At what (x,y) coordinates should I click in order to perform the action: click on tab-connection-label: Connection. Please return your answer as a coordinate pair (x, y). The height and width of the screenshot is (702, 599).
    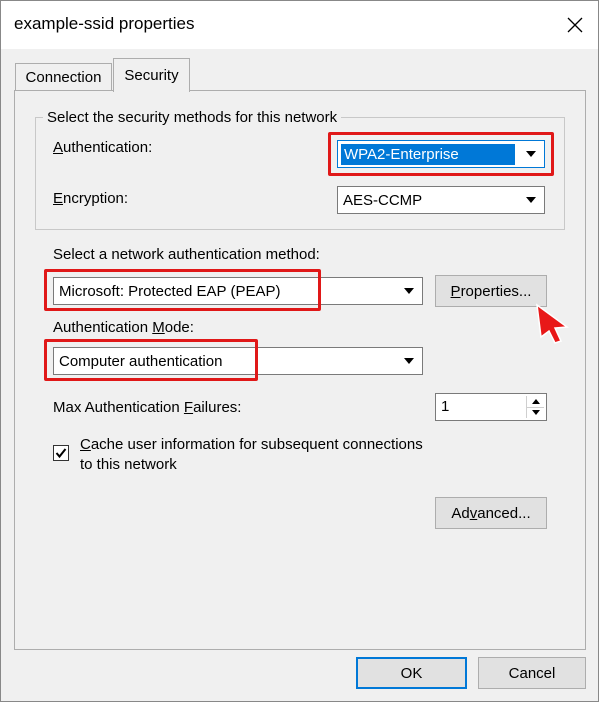
    Looking at the image, I should click on (63, 77).